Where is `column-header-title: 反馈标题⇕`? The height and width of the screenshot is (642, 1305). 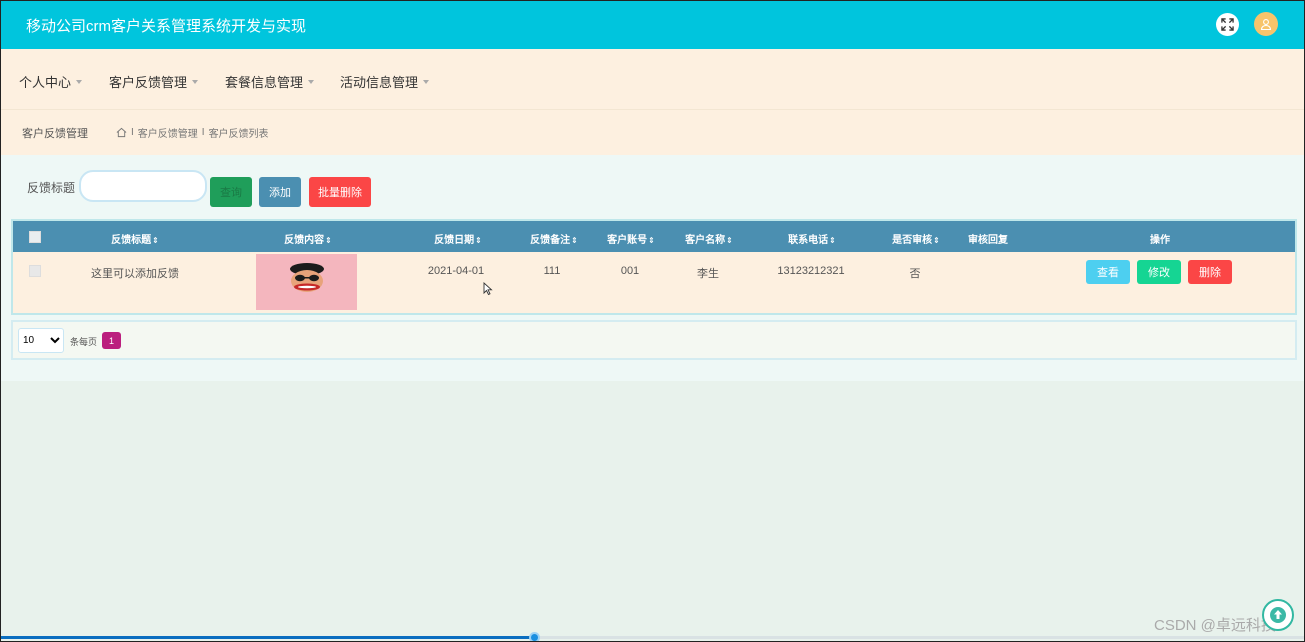 column-header-title: 反馈标题⇕ is located at coordinates (135, 238).